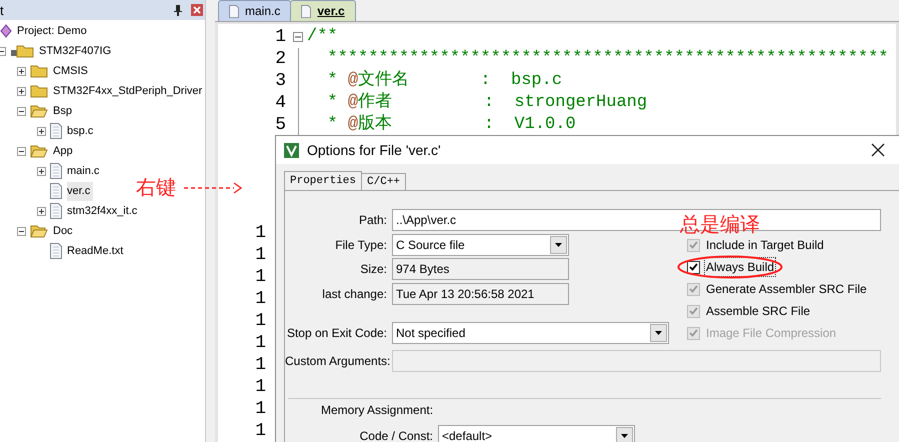 The image size is (899, 442). I want to click on last-change-field: Tue Apr 13 20:56:58 2021, so click(480, 294).